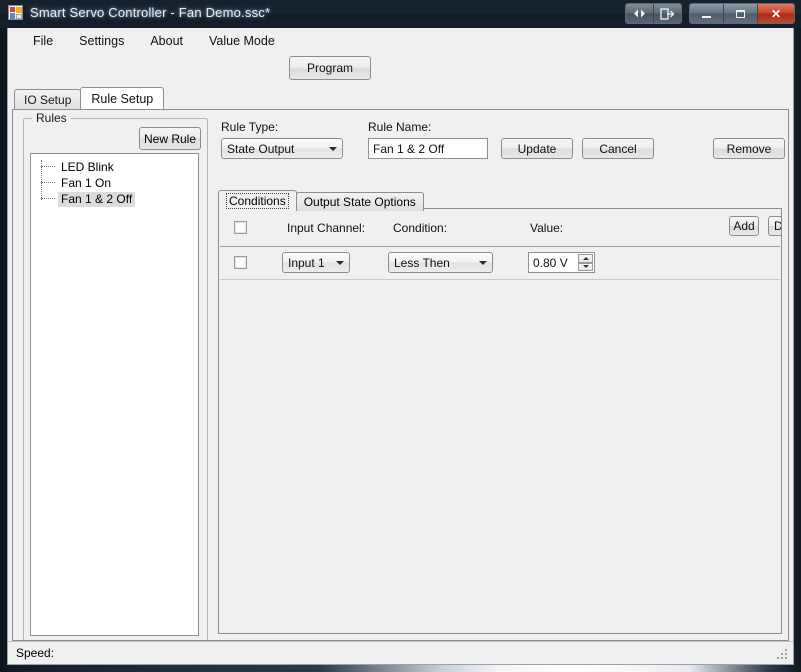  Describe the element at coordinates (87, 166) in the screenshot. I see `tree-item-label: LED Blink` at that location.